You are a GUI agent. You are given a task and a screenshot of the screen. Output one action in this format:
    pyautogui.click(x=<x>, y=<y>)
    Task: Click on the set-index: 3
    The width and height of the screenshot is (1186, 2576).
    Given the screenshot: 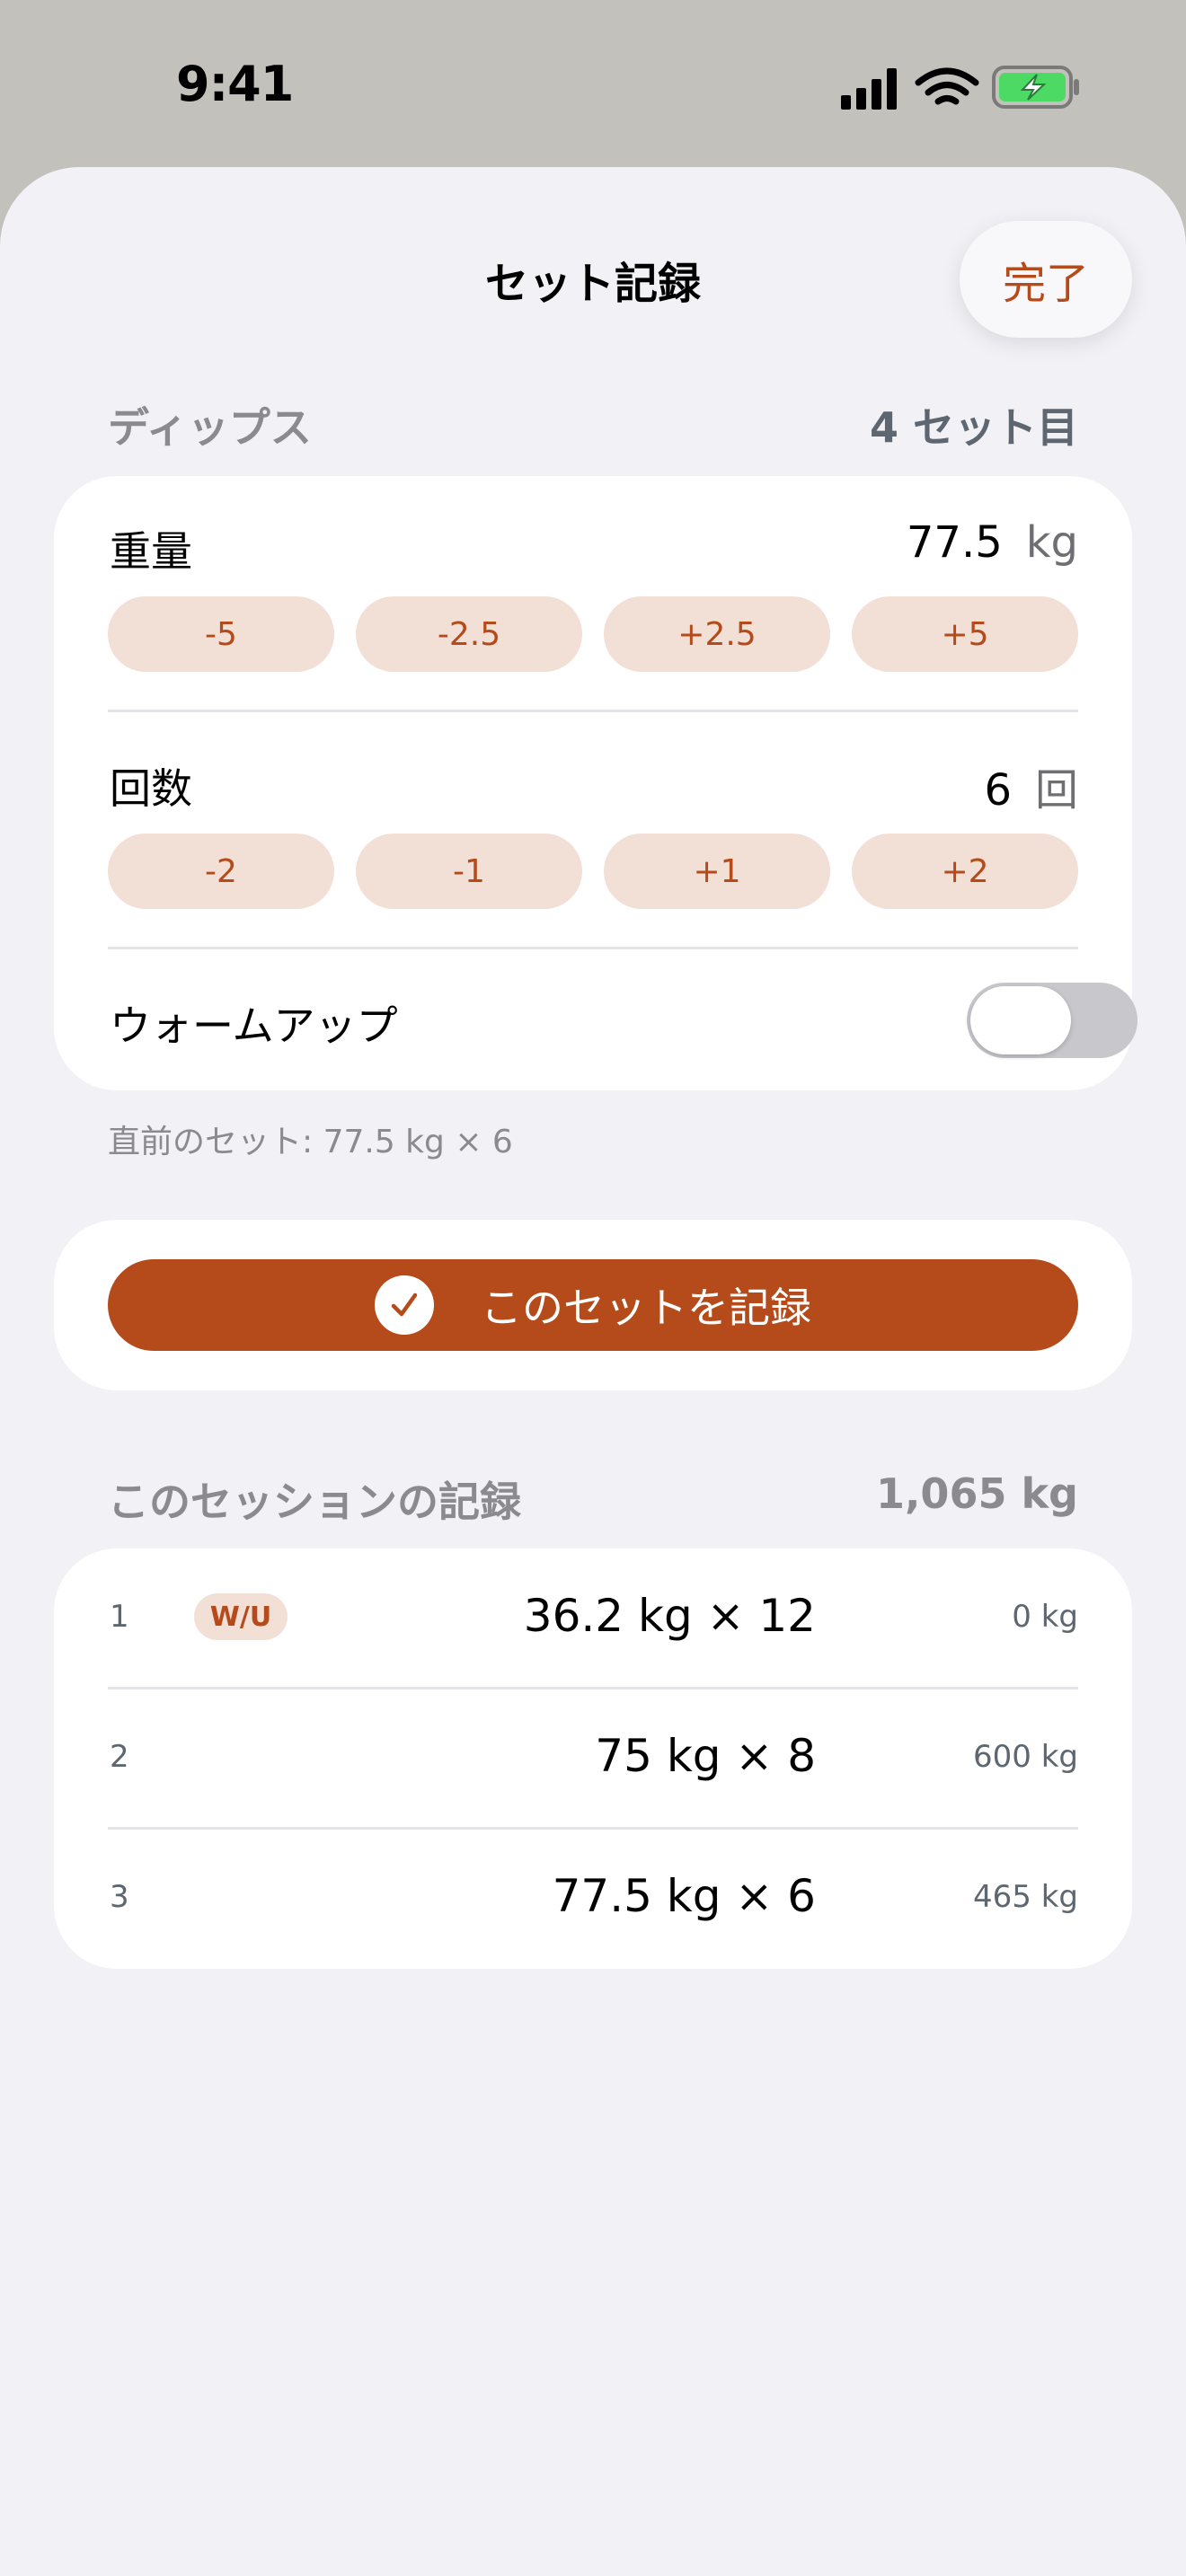 What is the action you would take?
    pyautogui.click(x=119, y=1897)
    